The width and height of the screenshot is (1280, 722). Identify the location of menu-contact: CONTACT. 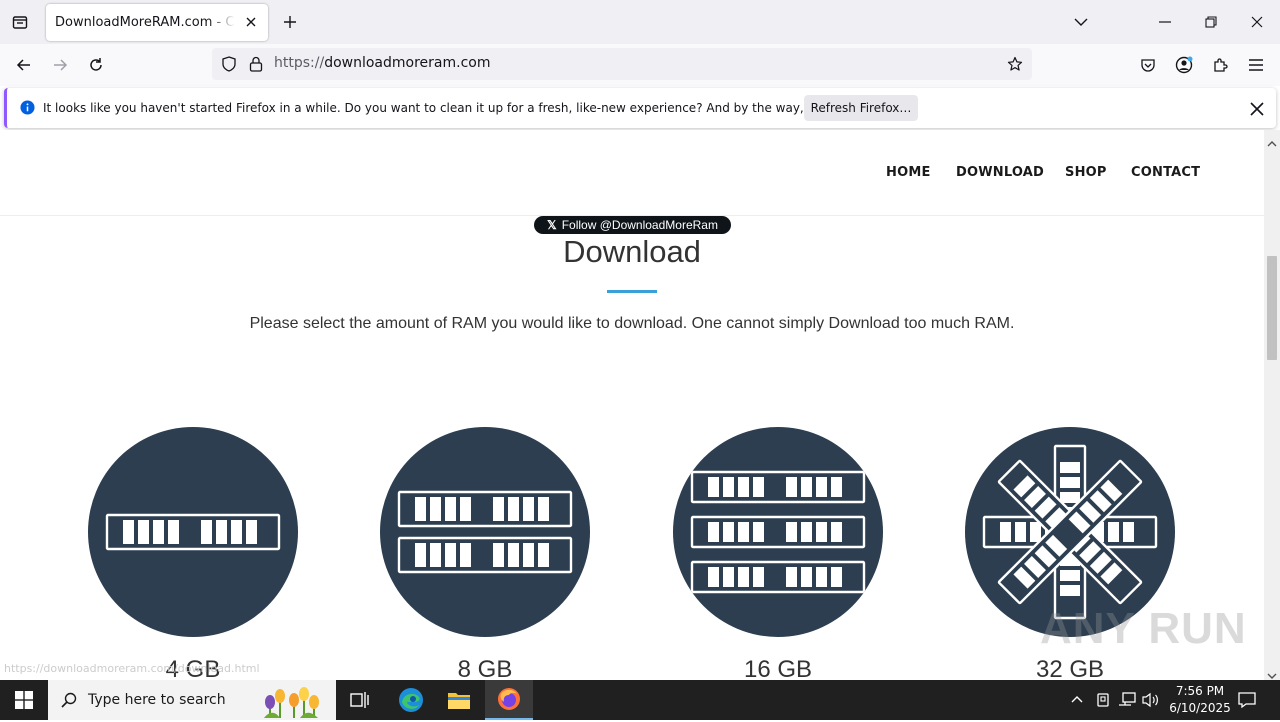
(1165, 172).